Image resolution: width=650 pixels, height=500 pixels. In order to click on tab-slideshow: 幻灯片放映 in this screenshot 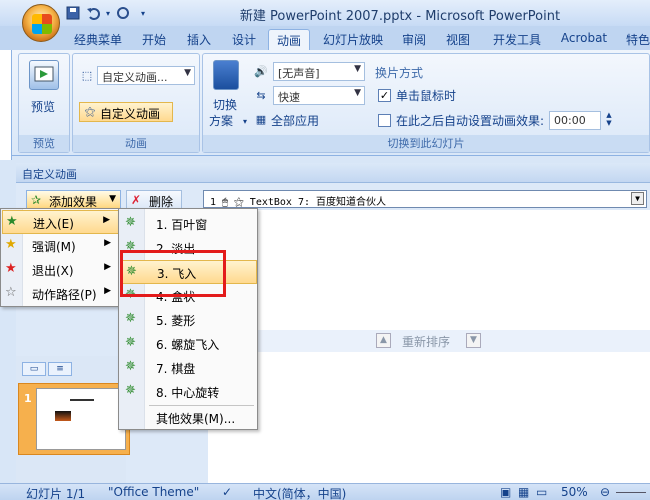, I will do `click(353, 39)`.